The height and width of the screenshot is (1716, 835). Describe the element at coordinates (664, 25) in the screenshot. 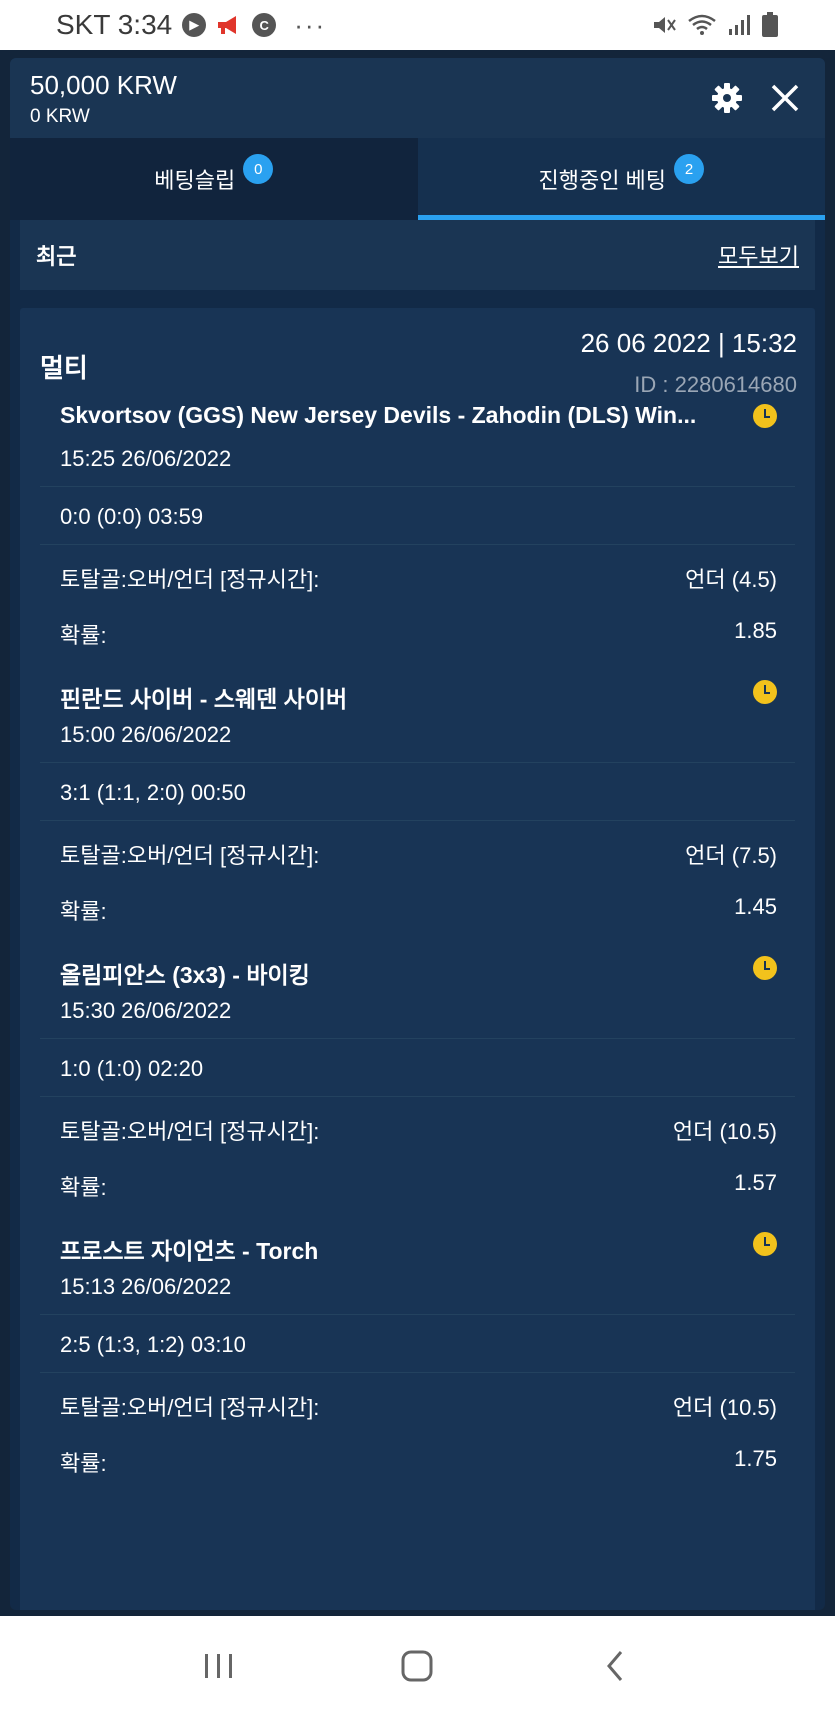

I see `mute-icon` at that location.